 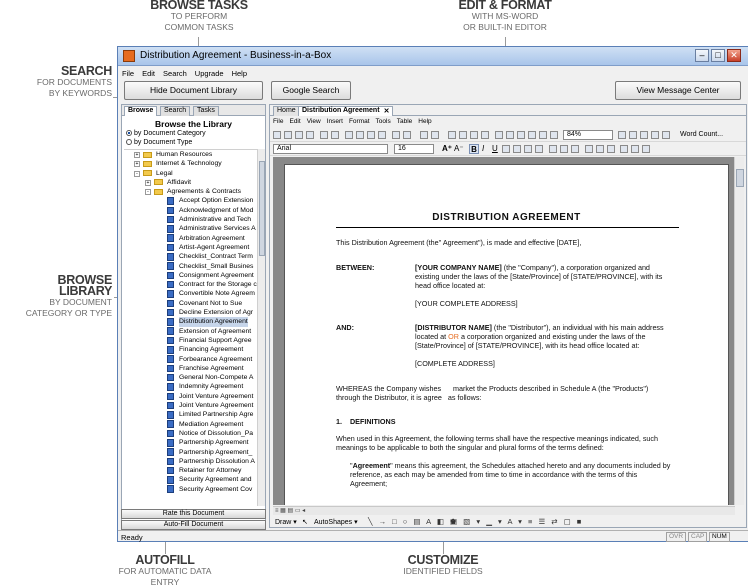 What do you see at coordinates (191, 200) in the screenshot?
I see `tree-document: Accept Option Extension` at bounding box center [191, 200].